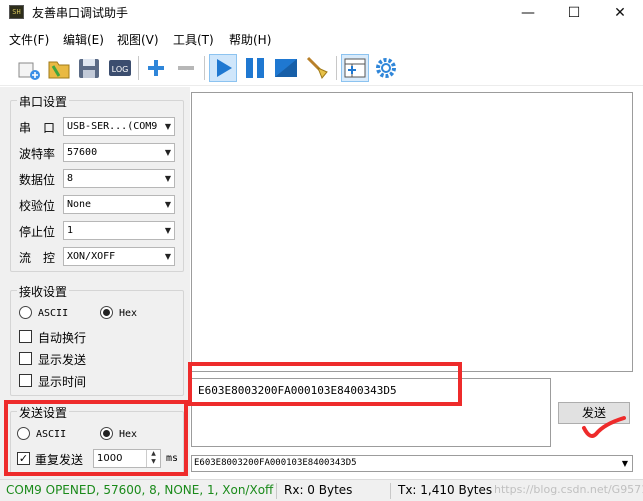 The image size is (643, 501). What do you see at coordinates (62, 360) in the screenshot?
I see `show-send-label: 显示发送` at bounding box center [62, 360].